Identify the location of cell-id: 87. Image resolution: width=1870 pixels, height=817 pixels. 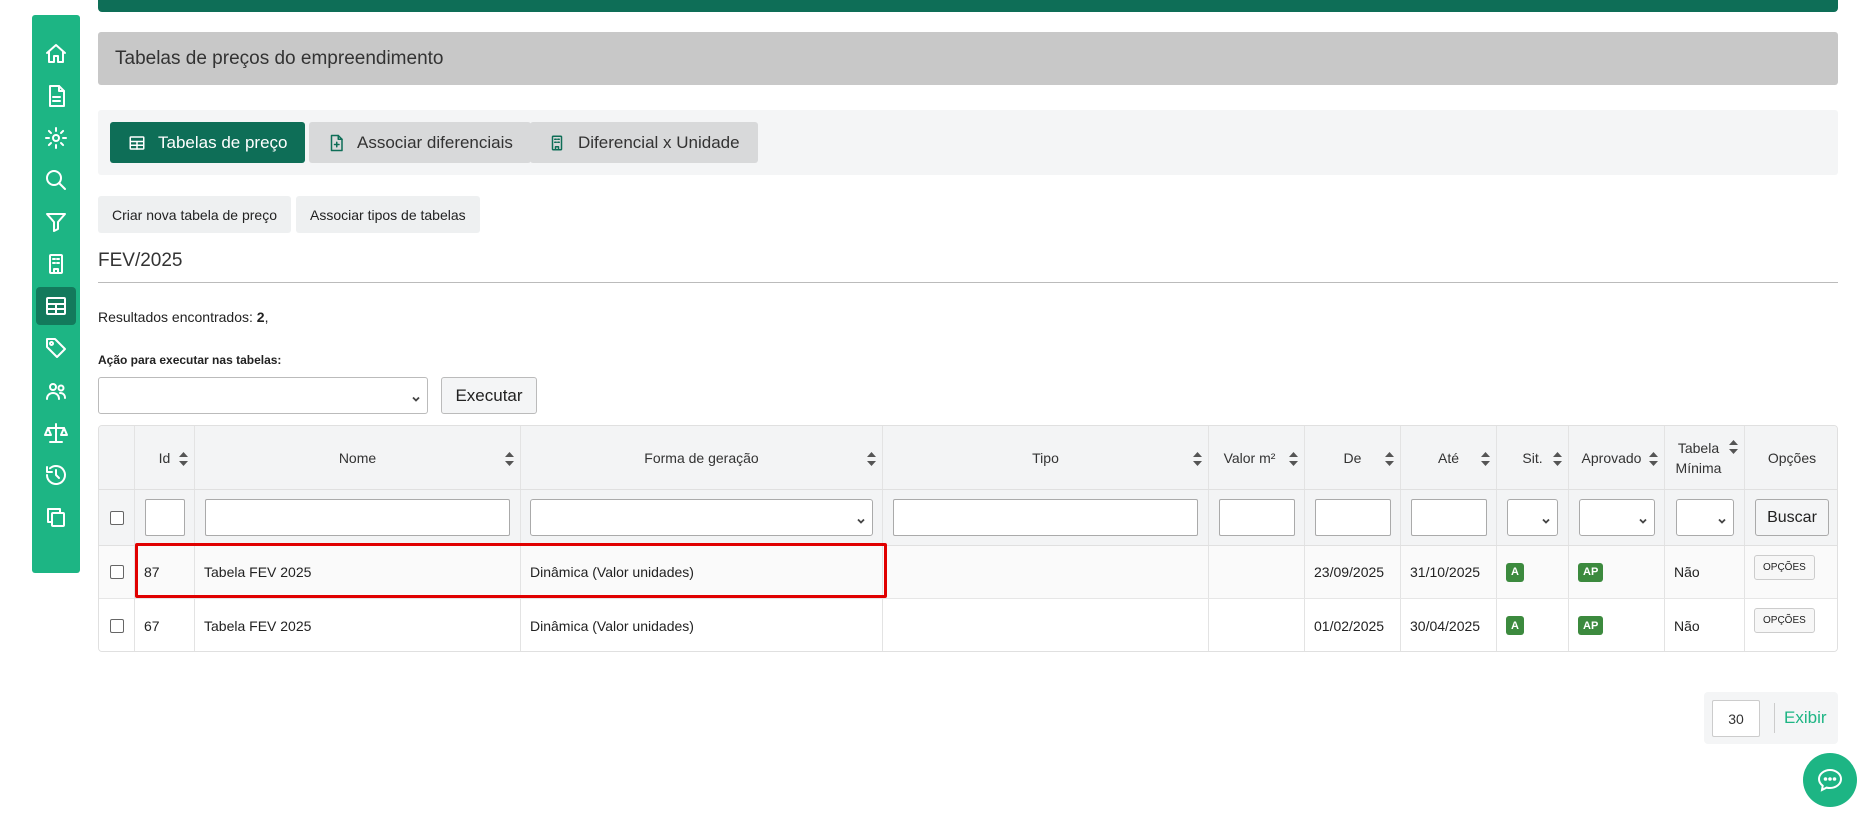
(165, 572).